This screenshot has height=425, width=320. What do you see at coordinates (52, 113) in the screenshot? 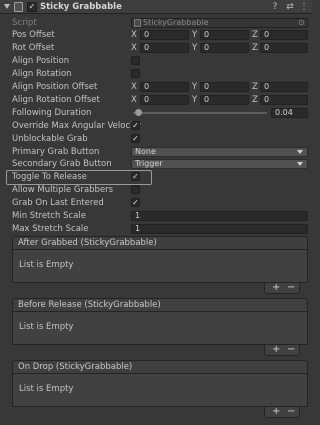
I see `following-duration-label: Following Duration` at bounding box center [52, 113].